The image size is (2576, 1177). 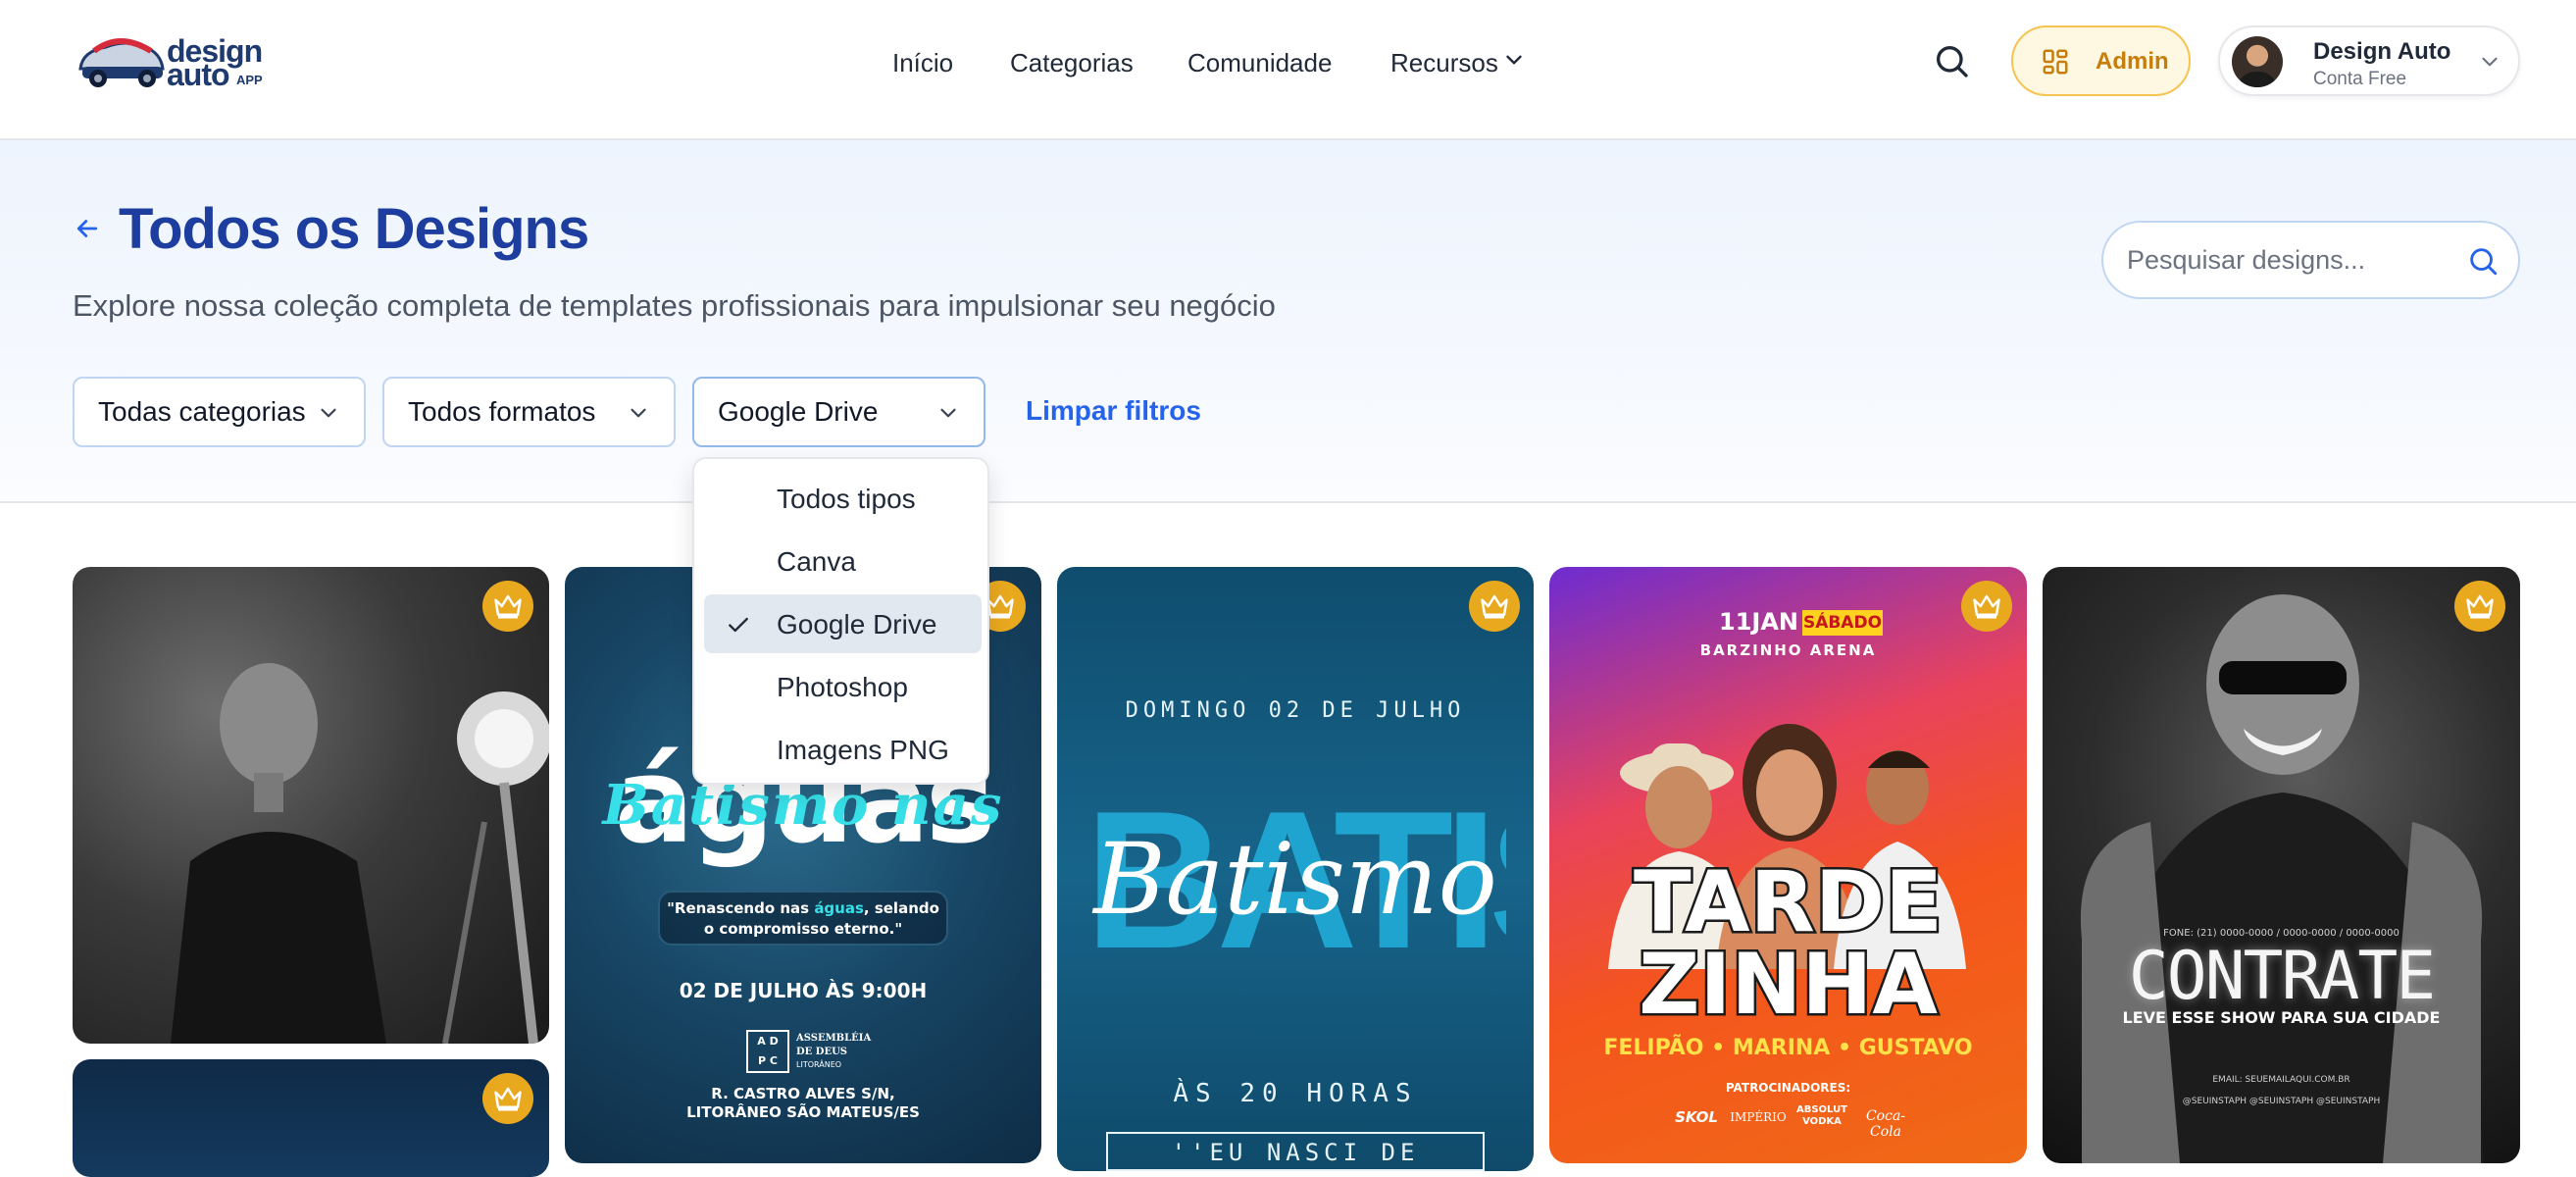 What do you see at coordinates (1788, 650) in the screenshot?
I see `card-venue: BARZINHO ARENA` at bounding box center [1788, 650].